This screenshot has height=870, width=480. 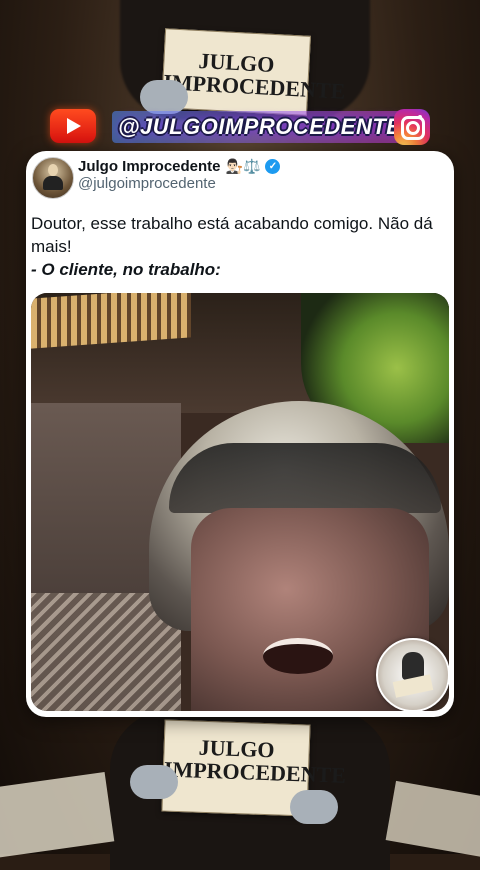 What do you see at coordinates (149, 166) in the screenshot?
I see `author-name: Julgo Improcedente` at bounding box center [149, 166].